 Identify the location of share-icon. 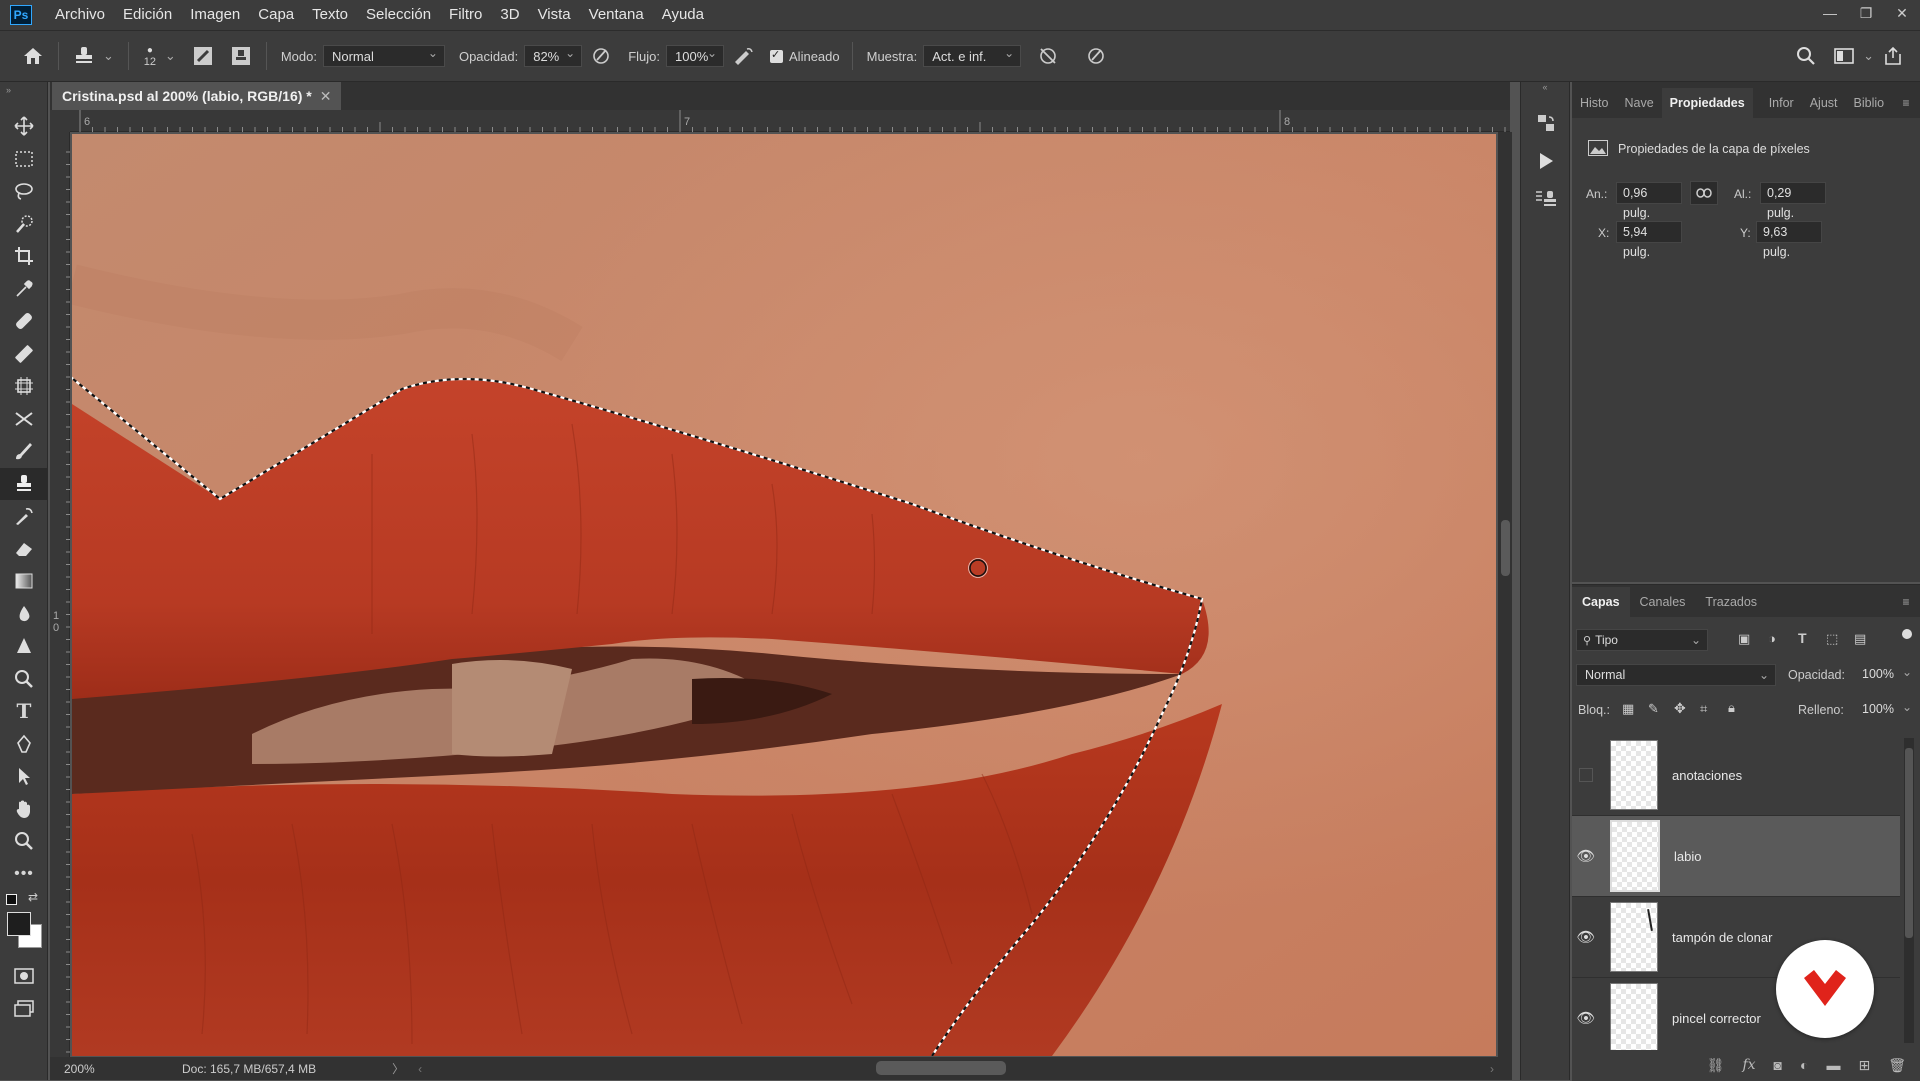
(1893, 56).